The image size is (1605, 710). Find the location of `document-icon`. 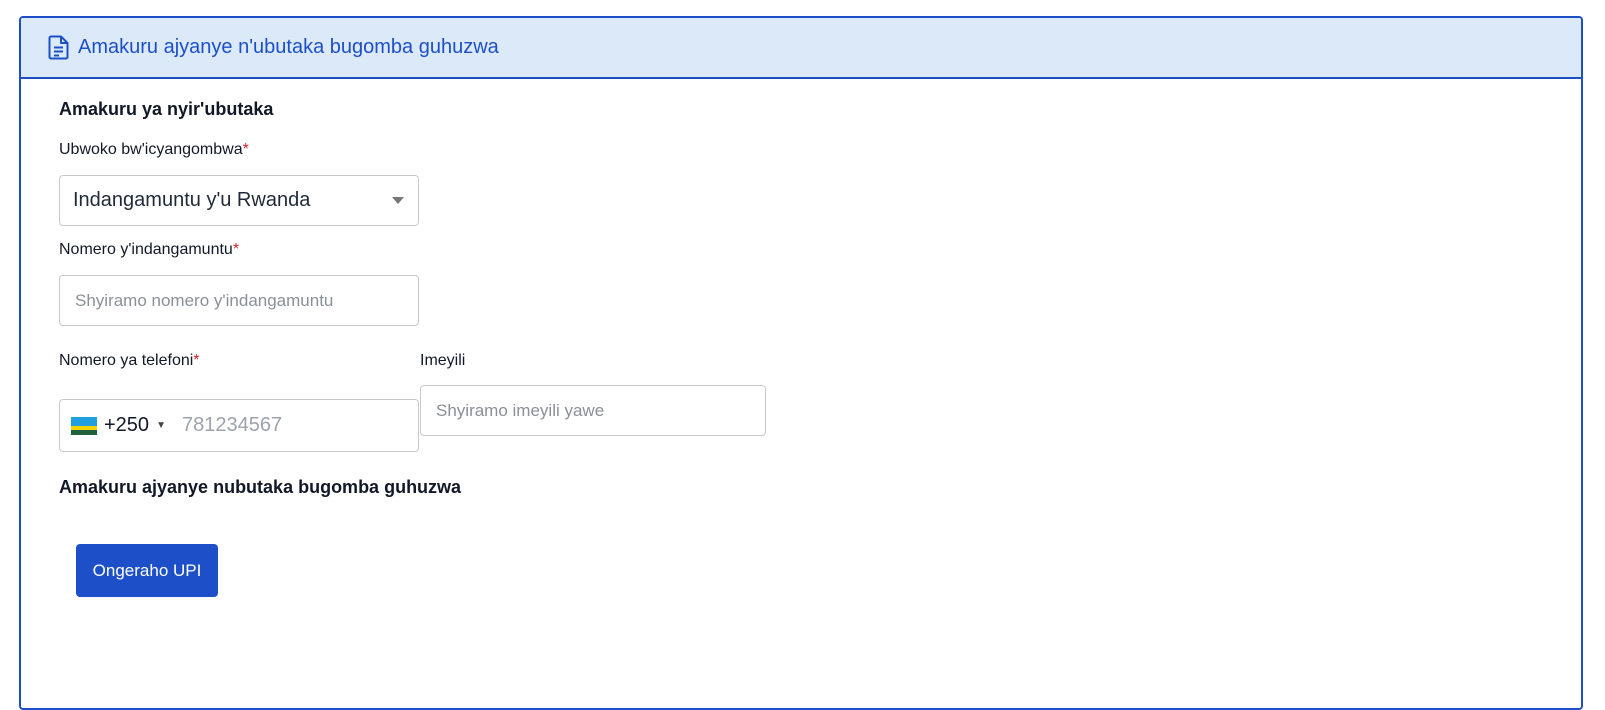

document-icon is located at coordinates (59, 47).